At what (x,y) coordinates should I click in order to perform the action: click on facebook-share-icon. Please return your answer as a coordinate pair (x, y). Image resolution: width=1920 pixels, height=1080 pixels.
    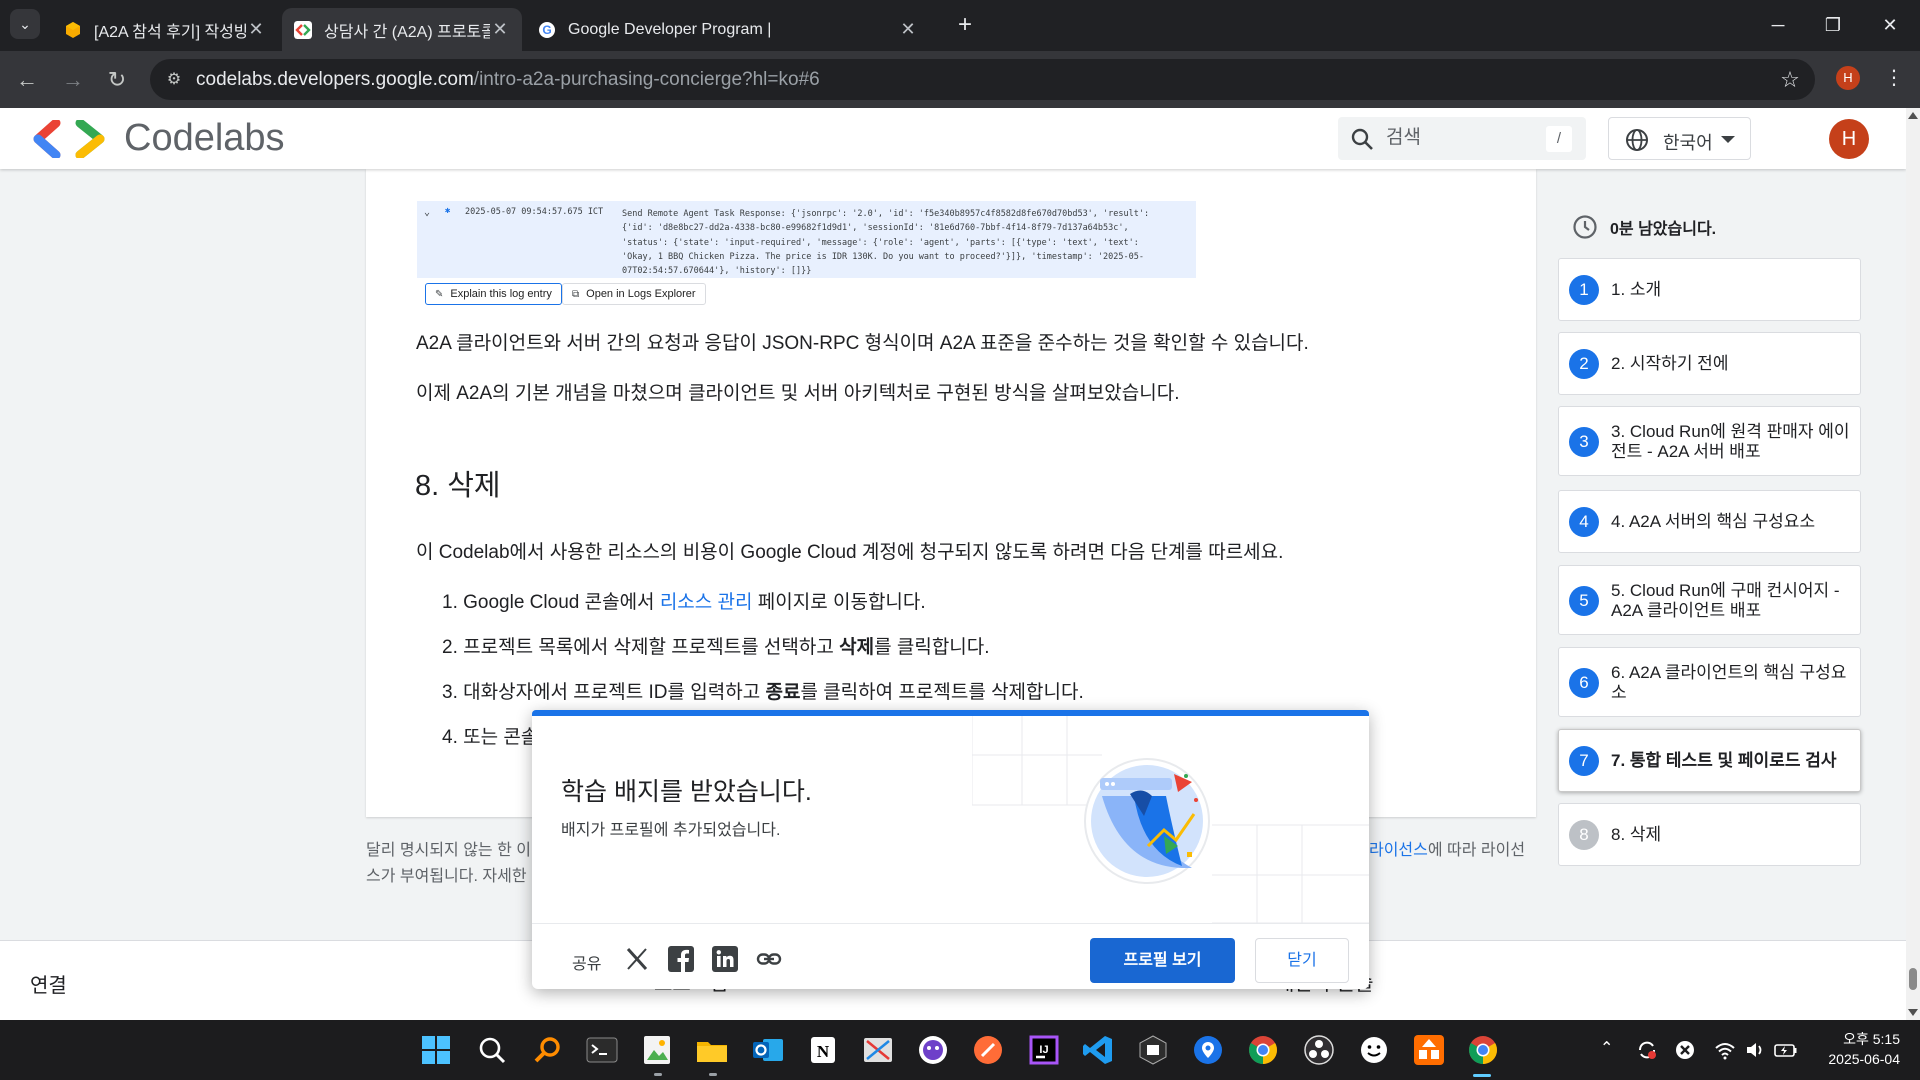
    Looking at the image, I should click on (681, 959).